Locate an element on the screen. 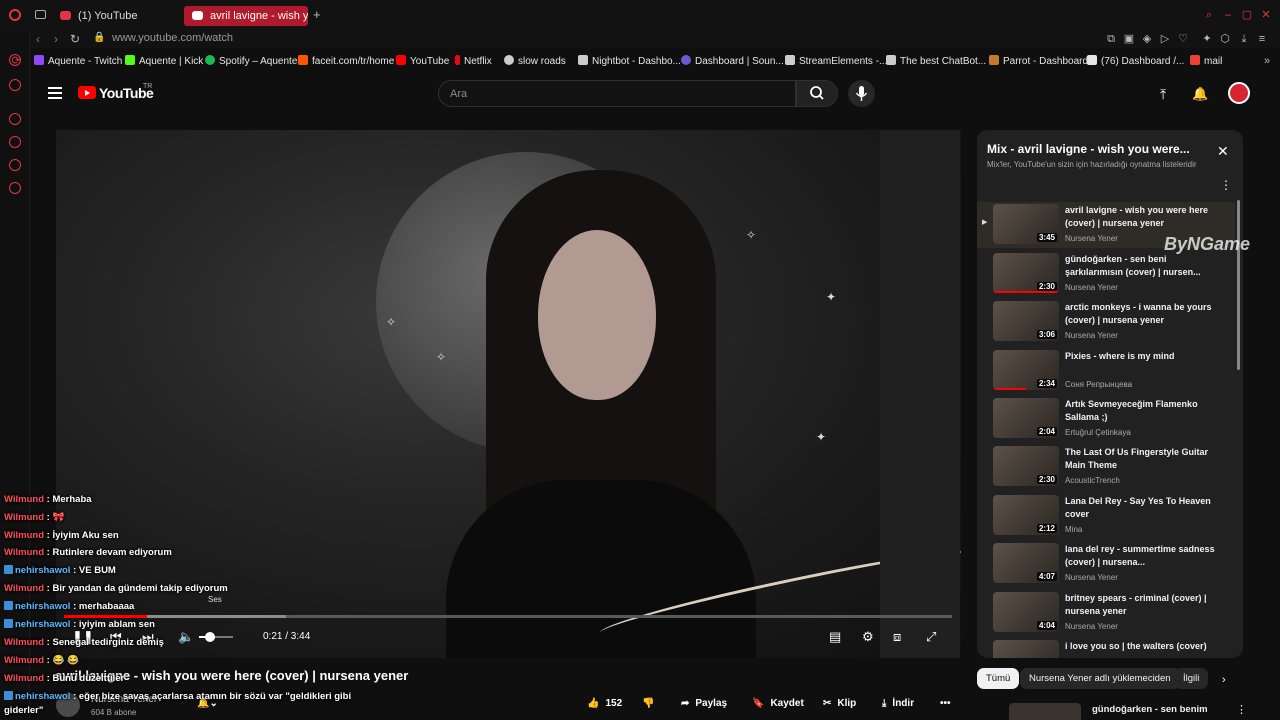 The image size is (1280, 720). playlist-item-title: Pixies - where is my mind is located at coordinates (1140, 363).